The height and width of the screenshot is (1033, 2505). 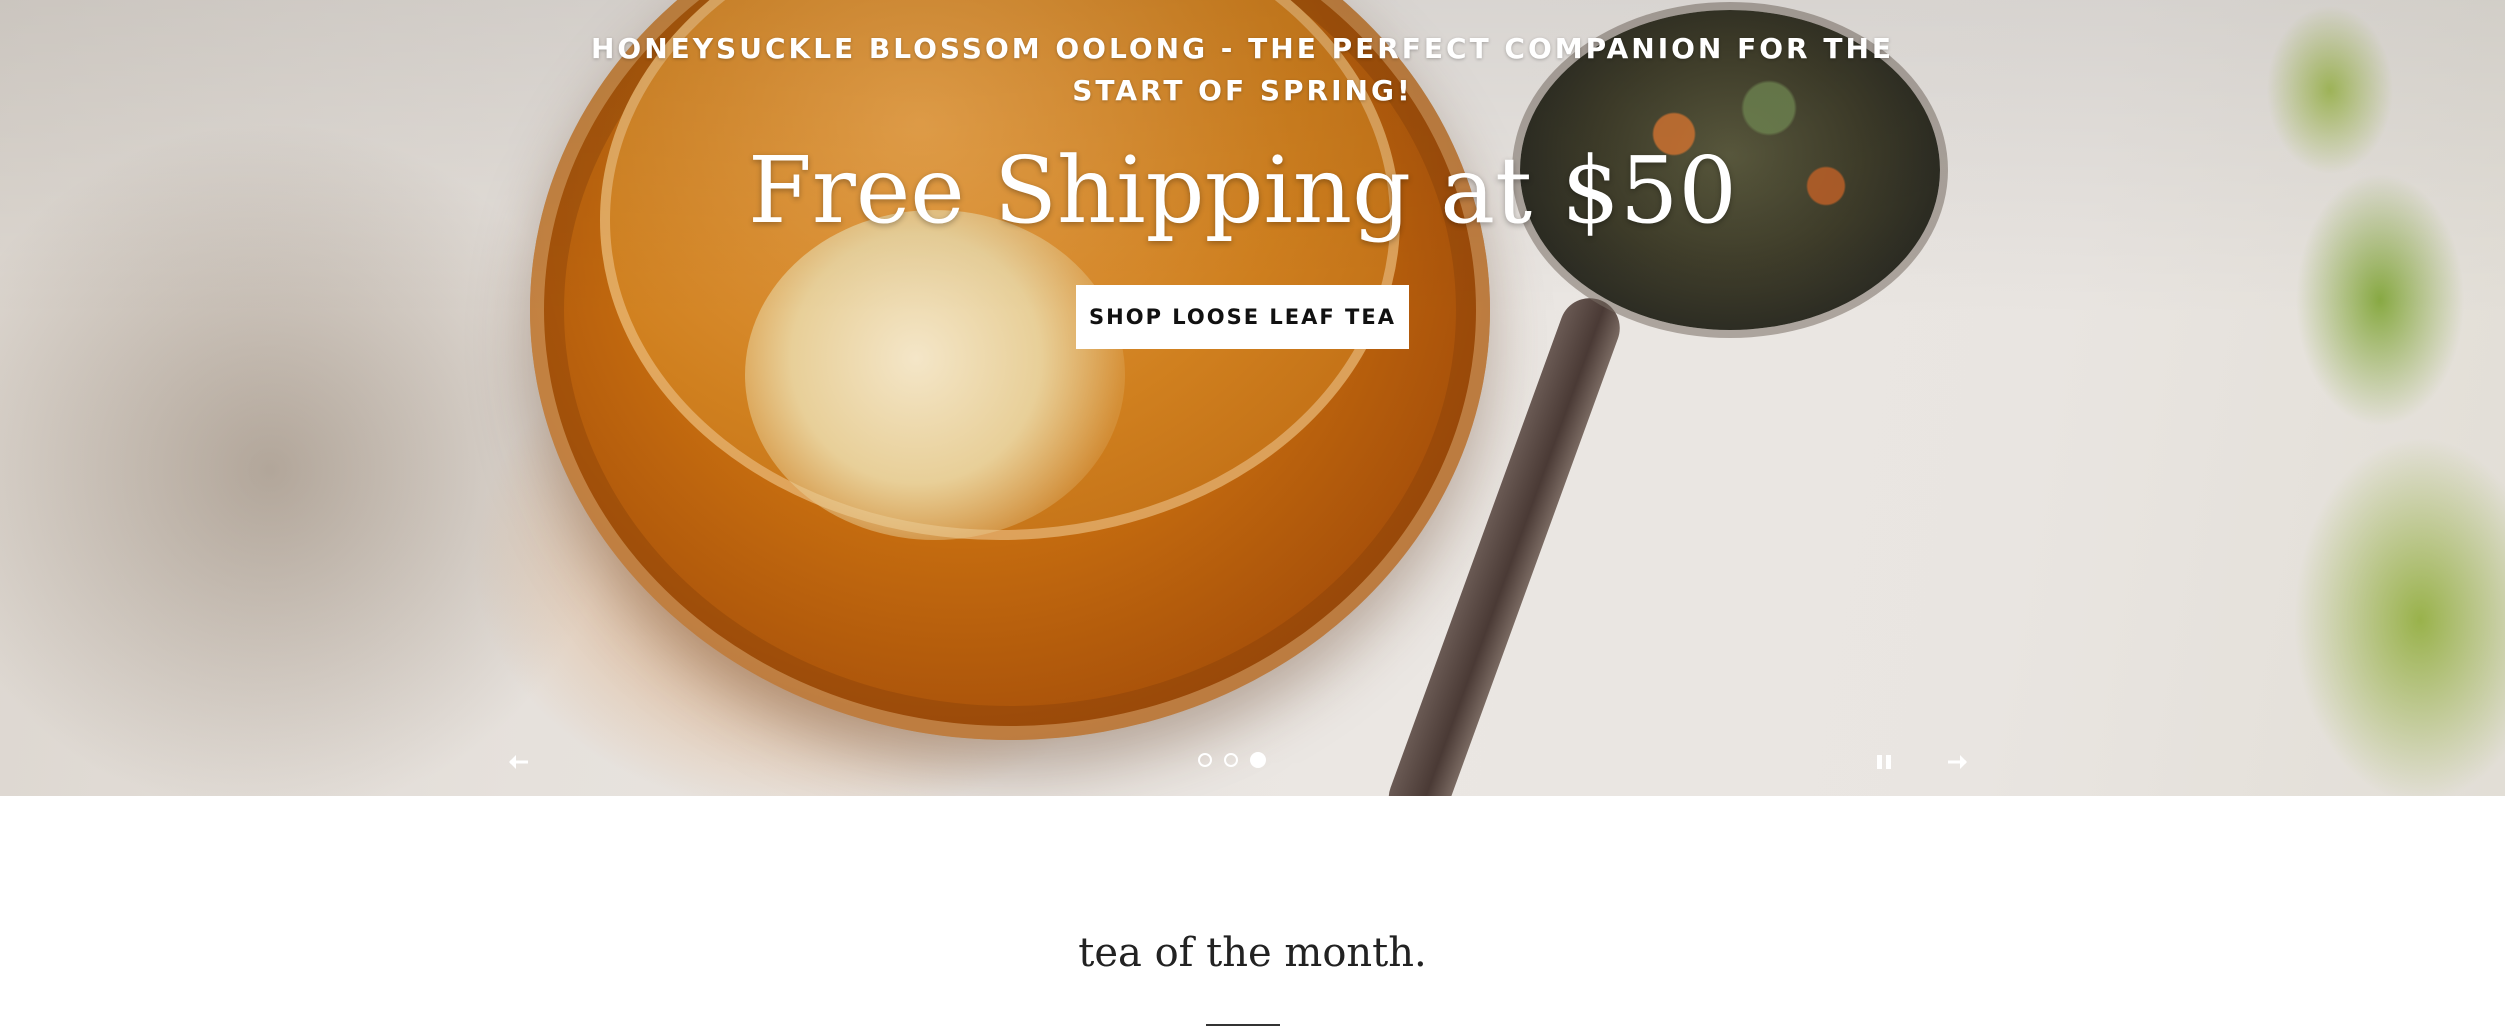 What do you see at coordinates (1252, 953) in the screenshot?
I see `section-title: tea of the month.` at bounding box center [1252, 953].